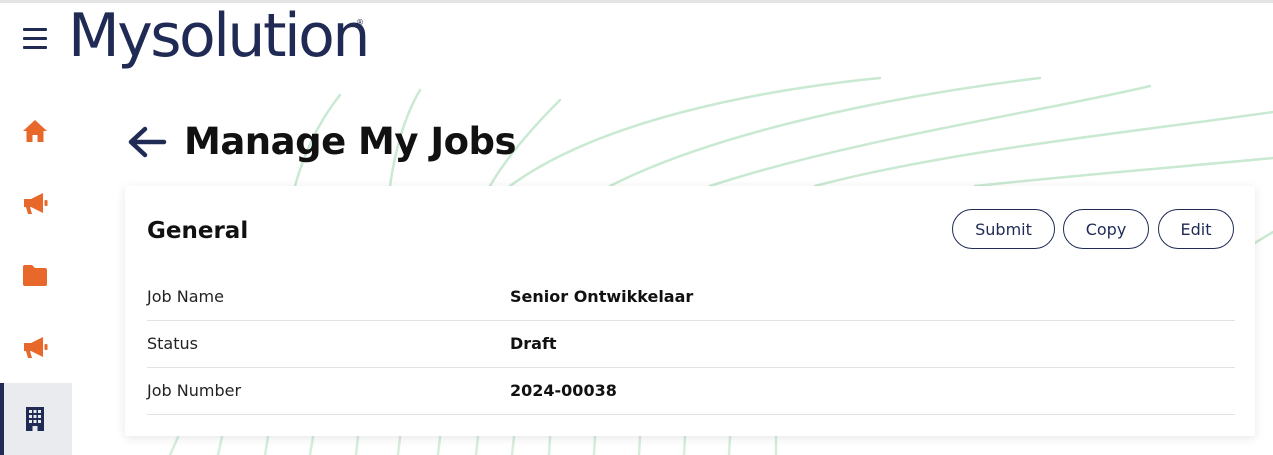 This screenshot has width=1273, height=455. I want to click on page-title: Manage My Jobs, so click(350, 141).